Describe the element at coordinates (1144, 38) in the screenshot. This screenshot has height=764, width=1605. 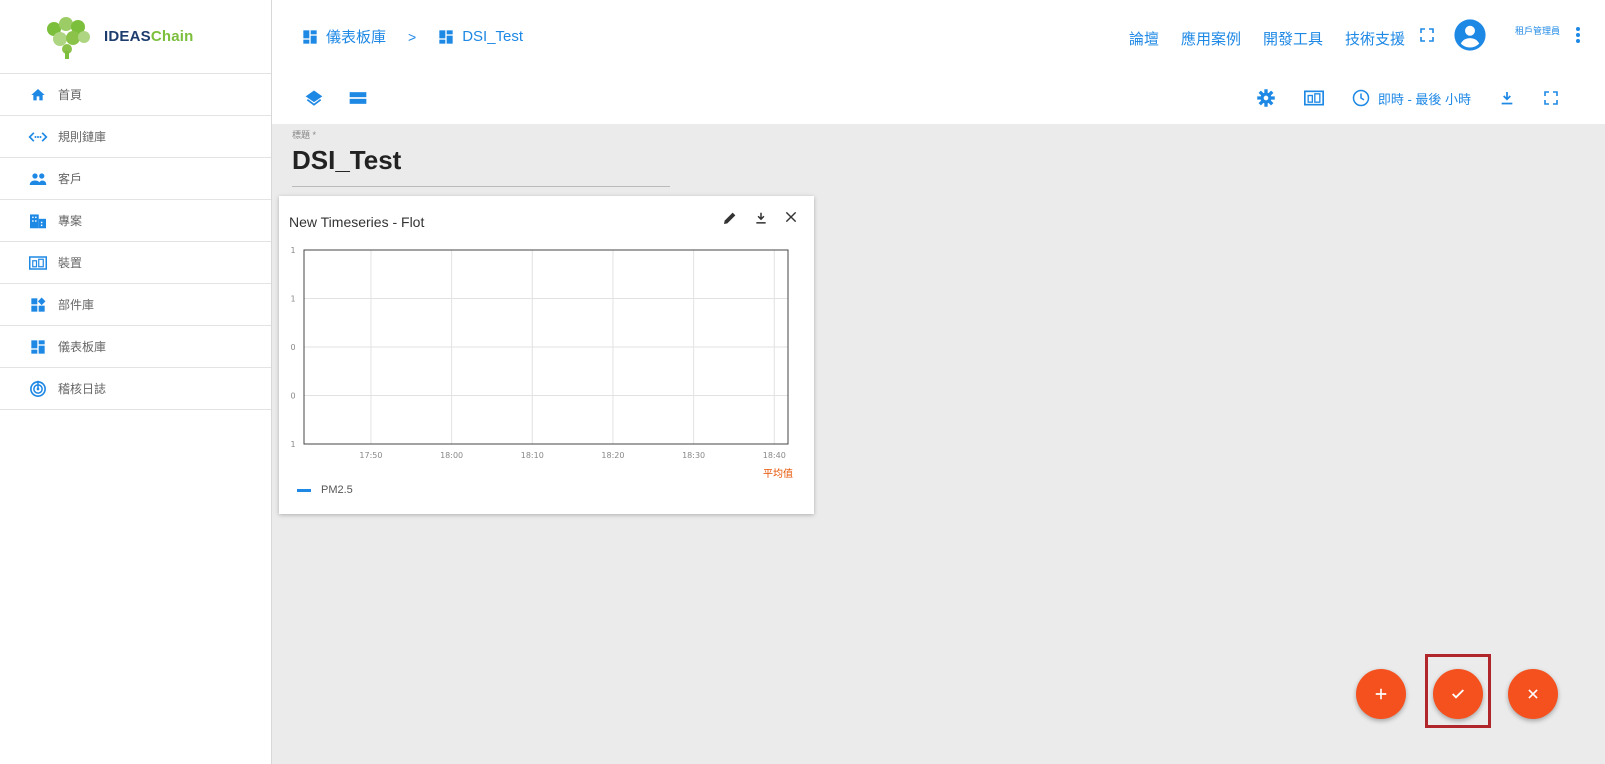
I see `link-forum: 論壇` at that location.